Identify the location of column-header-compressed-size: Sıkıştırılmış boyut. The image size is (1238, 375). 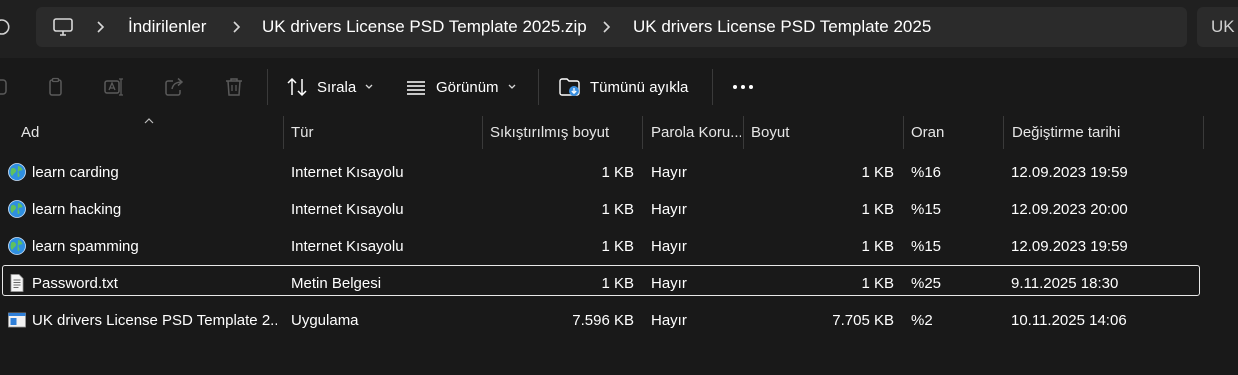
(564, 132).